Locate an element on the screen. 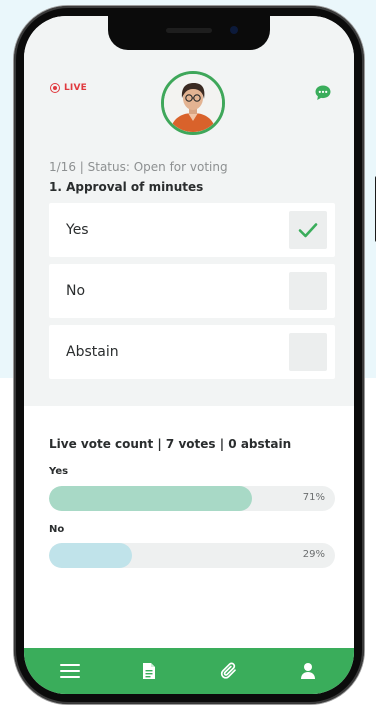  user-icon is located at coordinates (308, 671).